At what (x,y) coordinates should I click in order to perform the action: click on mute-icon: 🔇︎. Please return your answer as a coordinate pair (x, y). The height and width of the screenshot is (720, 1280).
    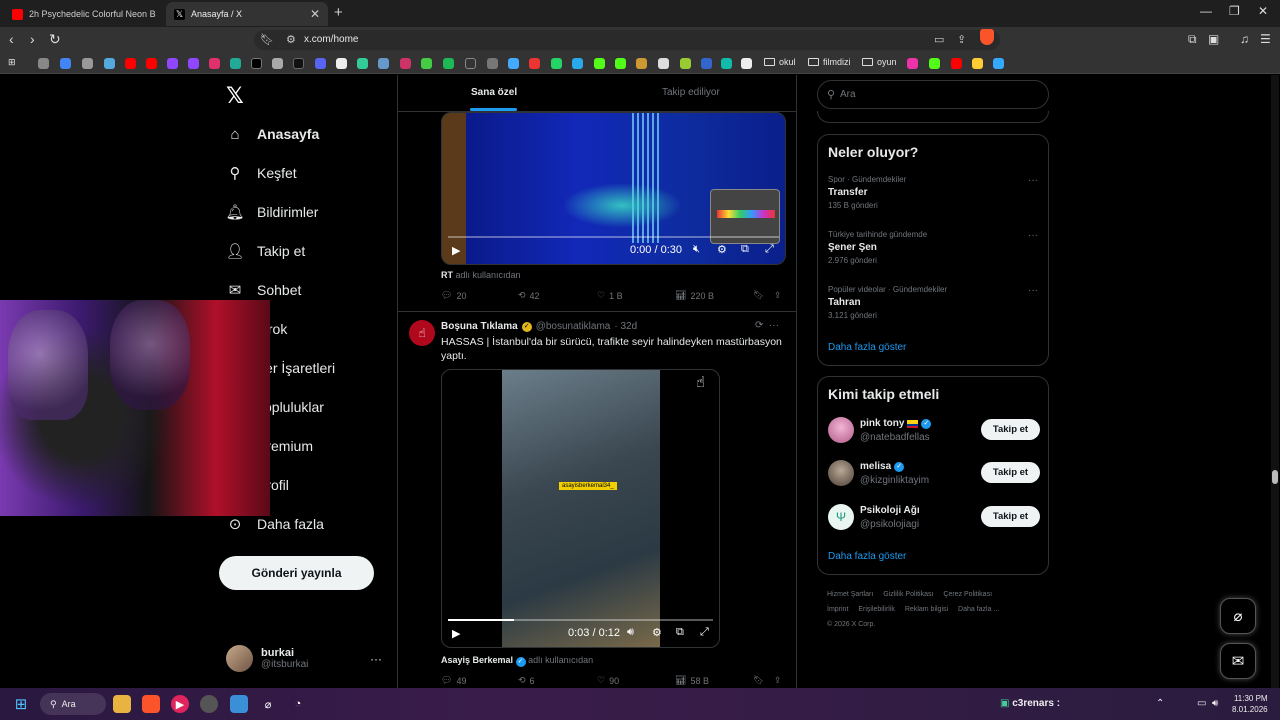
    Looking at the image, I should click on (696, 249).